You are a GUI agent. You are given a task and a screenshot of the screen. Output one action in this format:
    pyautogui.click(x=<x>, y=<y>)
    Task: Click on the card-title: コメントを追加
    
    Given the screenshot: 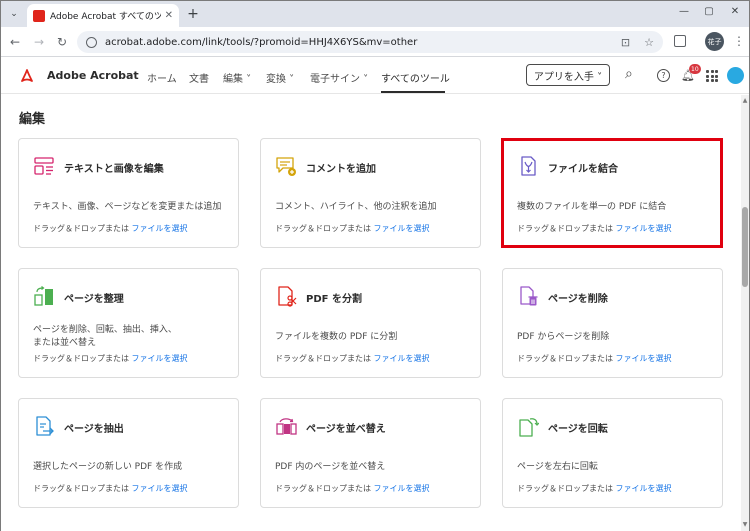 What is the action you would take?
    pyautogui.click(x=341, y=169)
    